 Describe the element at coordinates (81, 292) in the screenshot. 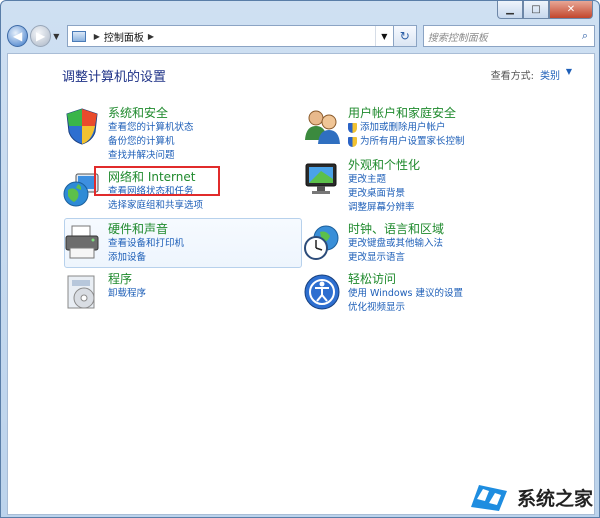

I see `programs-disc-icon` at that location.